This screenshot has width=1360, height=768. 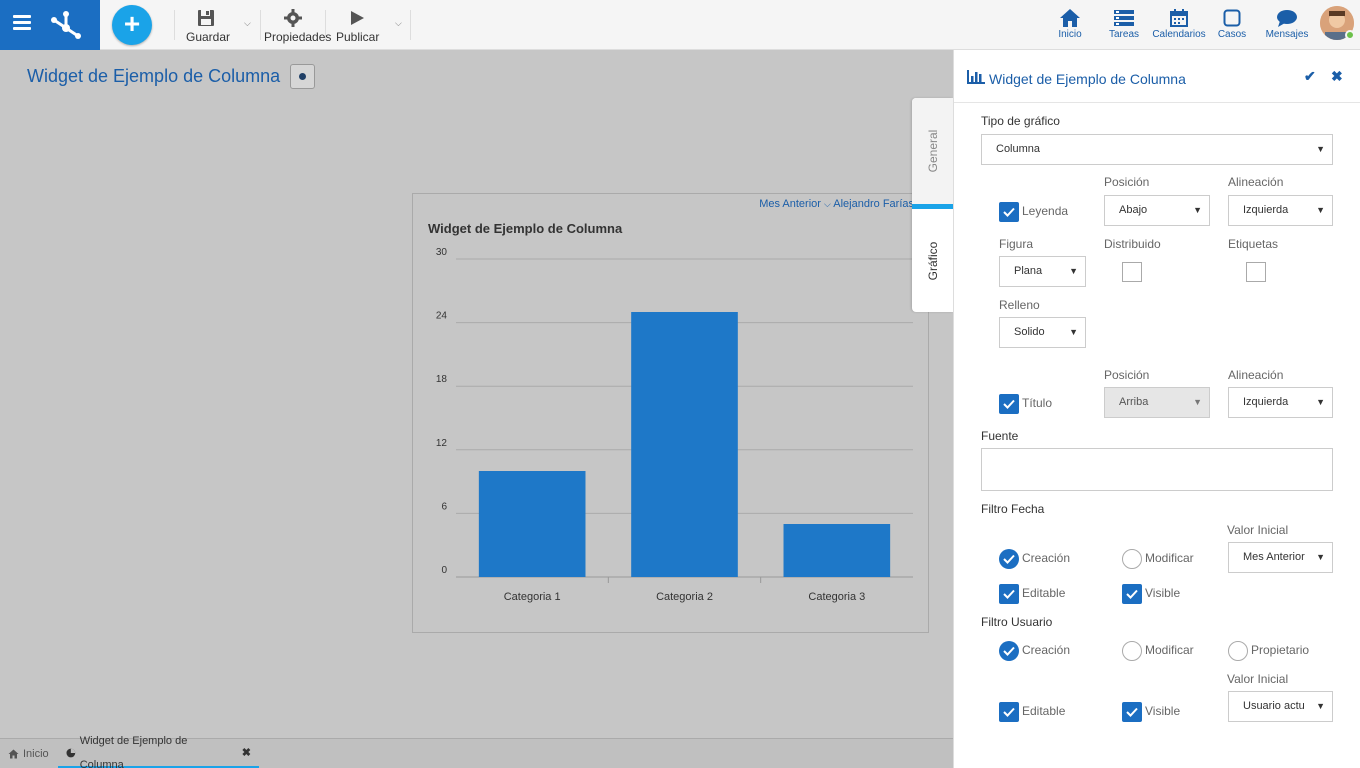 I want to click on x-tick-label: Categoria 3, so click(x=836, y=597).